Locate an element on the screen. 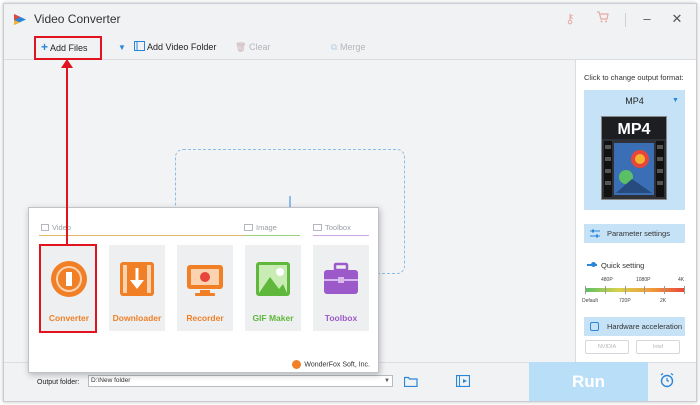 The image size is (700, 405). quality-default-label: Default is located at coordinates (590, 301).